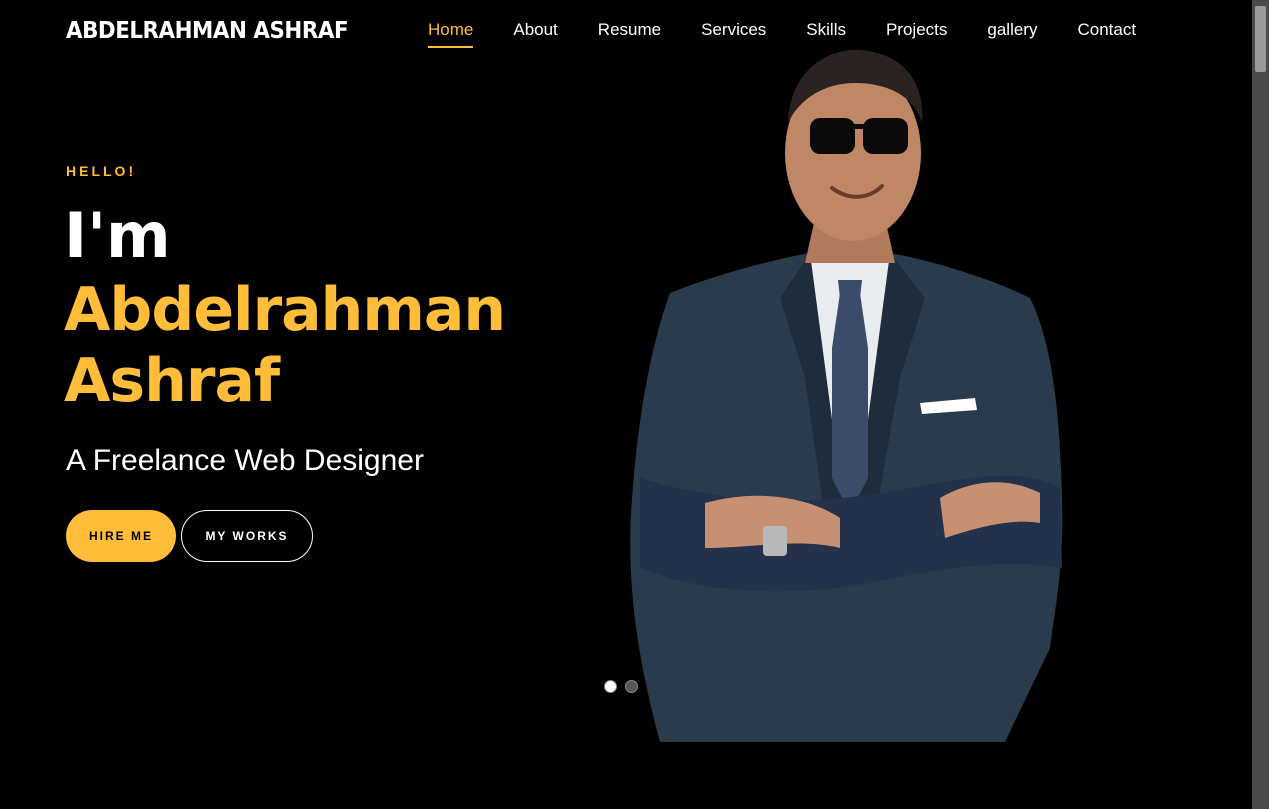 Image resolution: width=1269 pixels, height=809 pixels. Describe the element at coordinates (1106, 34) in the screenshot. I see `nav-contact: Contact` at that location.